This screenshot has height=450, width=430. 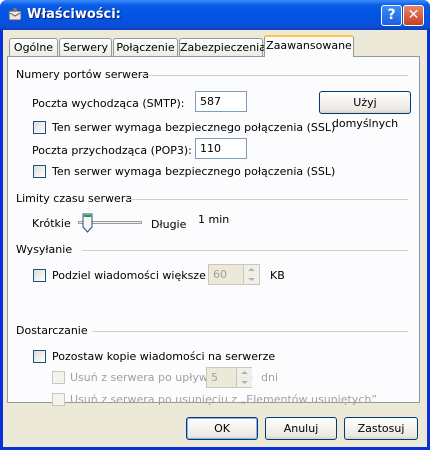 What do you see at coordinates (87, 223) in the screenshot?
I see `timeout-slider-thumb` at bounding box center [87, 223].